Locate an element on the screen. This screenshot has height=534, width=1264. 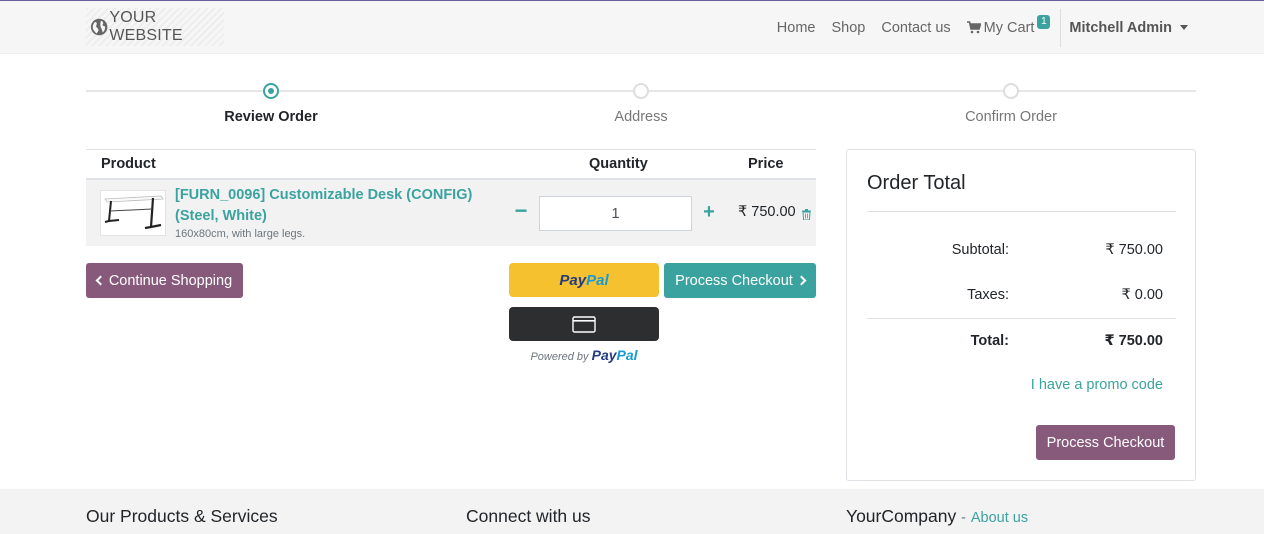
paypal-logo: PayPal is located at coordinates (584, 280).